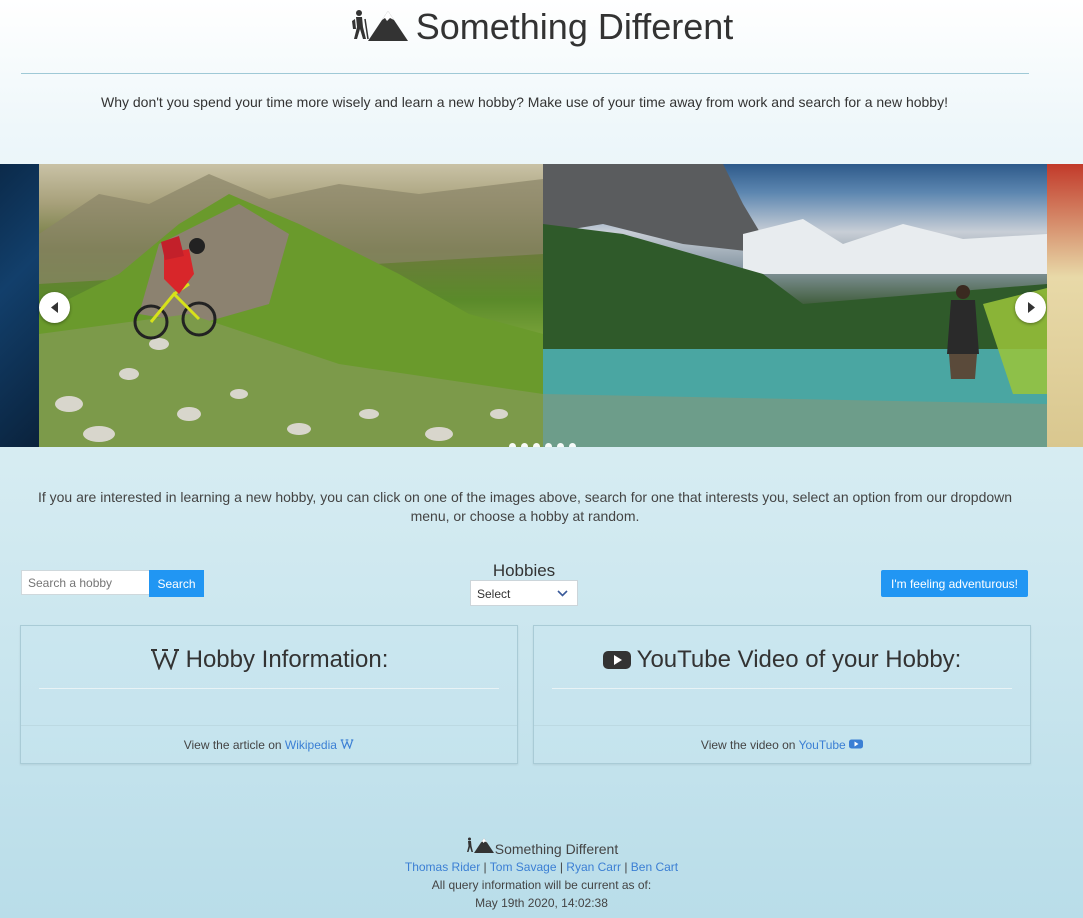 The width and height of the screenshot is (1083, 918). Describe the element at coordinates (19, 305) in the screenshot. I see `carousel-slide-partial-left` at that location.